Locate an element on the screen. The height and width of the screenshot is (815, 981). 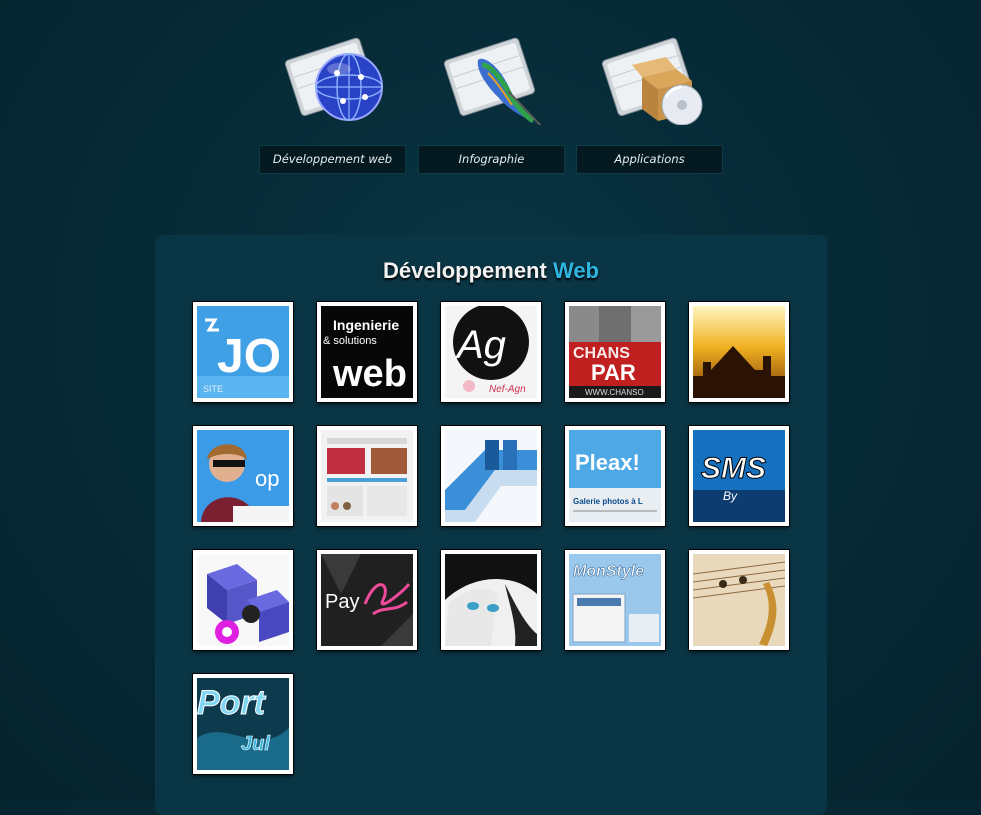
thumbnail-image: Port Jul is located at coordinates (243, 724).